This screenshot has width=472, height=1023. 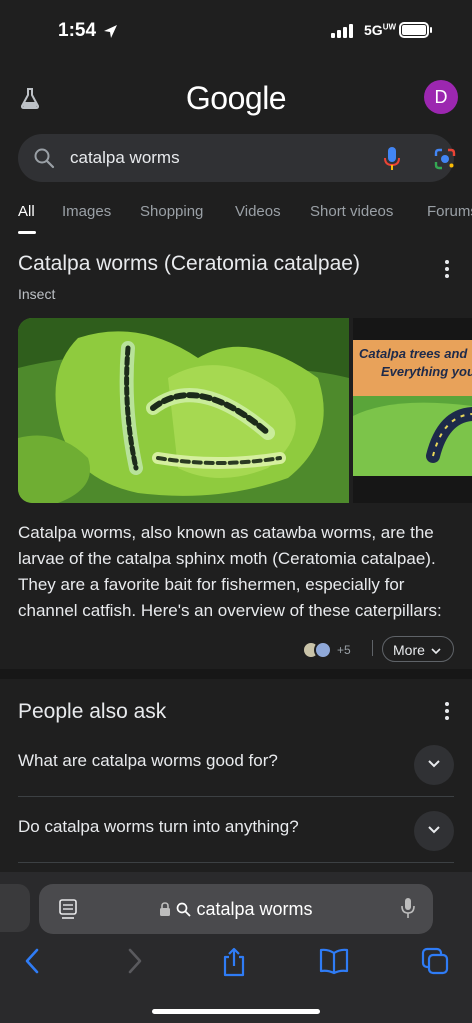 What do you see at coordinates (26, 211) in the screenshot?
I see `tab-all: All` at bounding box center [26, 211].